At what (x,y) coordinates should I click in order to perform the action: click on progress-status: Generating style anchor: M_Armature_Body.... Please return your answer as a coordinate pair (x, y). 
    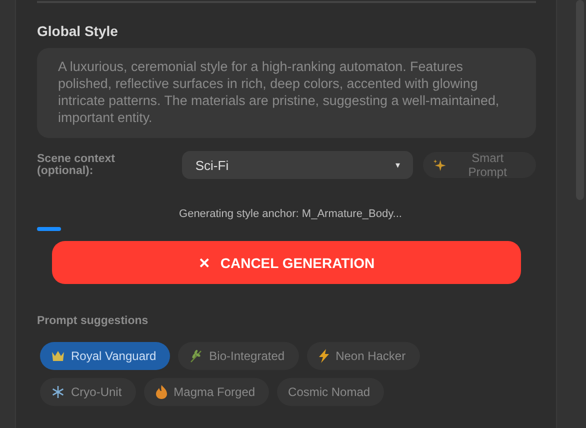
    Looking at the image, I should click on (290, 214).